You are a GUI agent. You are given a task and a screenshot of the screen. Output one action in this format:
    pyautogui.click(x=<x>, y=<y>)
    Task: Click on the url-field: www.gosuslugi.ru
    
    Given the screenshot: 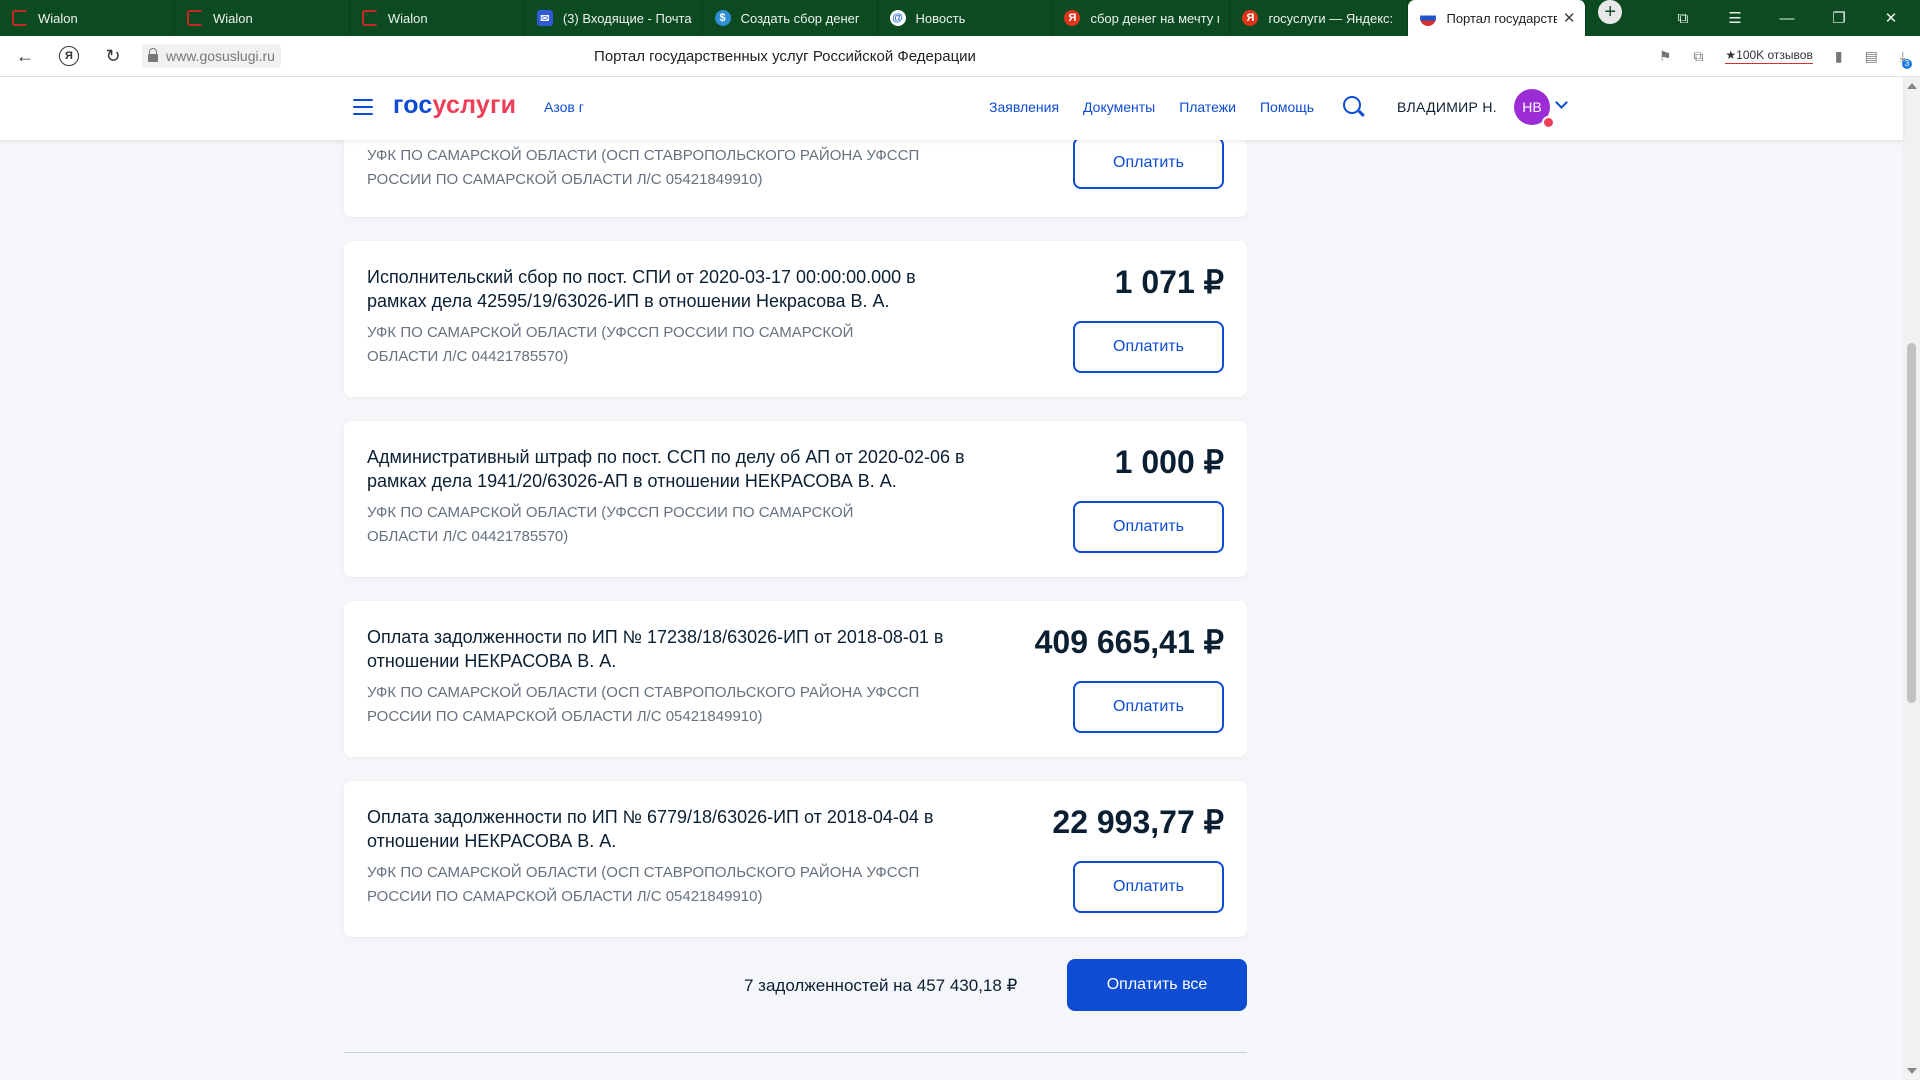 What is the action you would take?
    pyautogui.click(x=211, y=56)
    